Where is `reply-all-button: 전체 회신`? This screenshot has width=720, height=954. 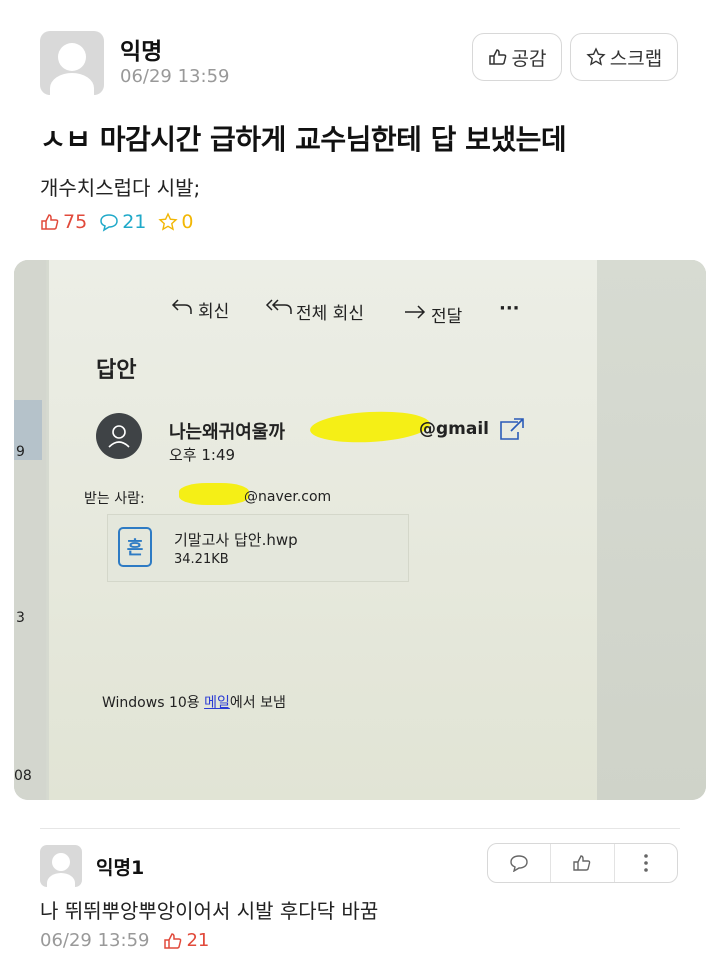
reply-all-button: 전체 회신 is located at coordinates (330, 311).